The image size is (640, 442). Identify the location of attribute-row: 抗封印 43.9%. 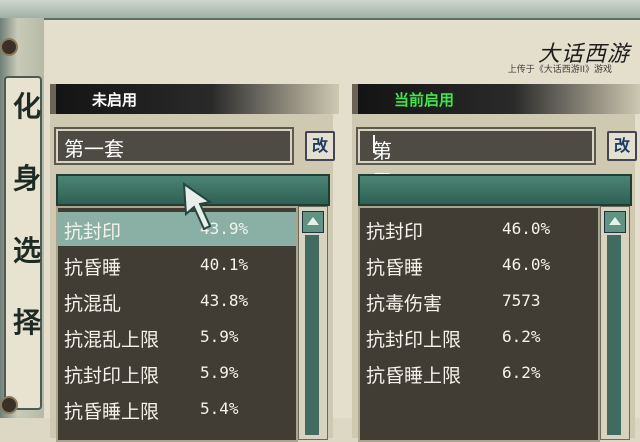
(177, 229).